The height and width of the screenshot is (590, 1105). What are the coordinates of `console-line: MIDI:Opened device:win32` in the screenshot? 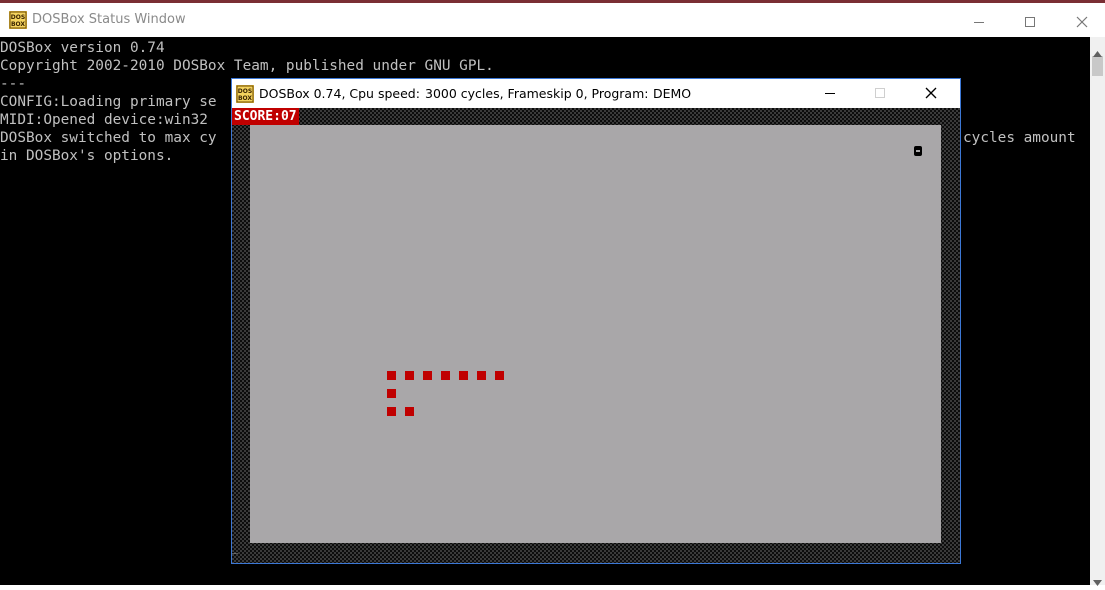 It's located at (104, 120).